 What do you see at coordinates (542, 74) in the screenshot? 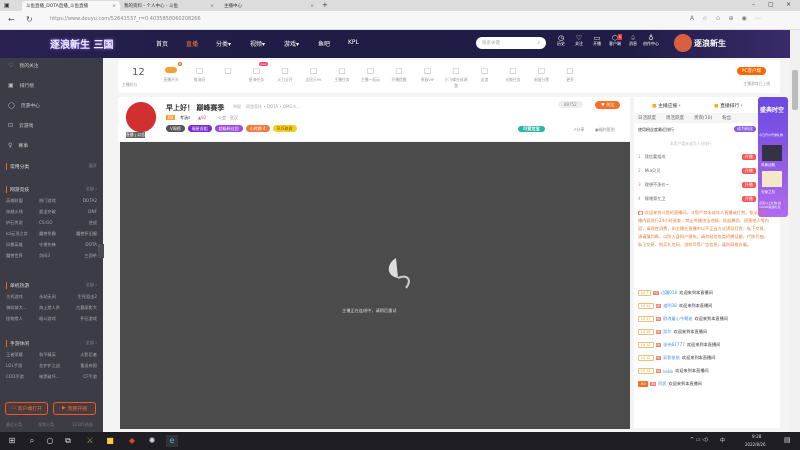
I see `toolbar-item: ▢ 谢留分票` at bounding box center [542, 74].